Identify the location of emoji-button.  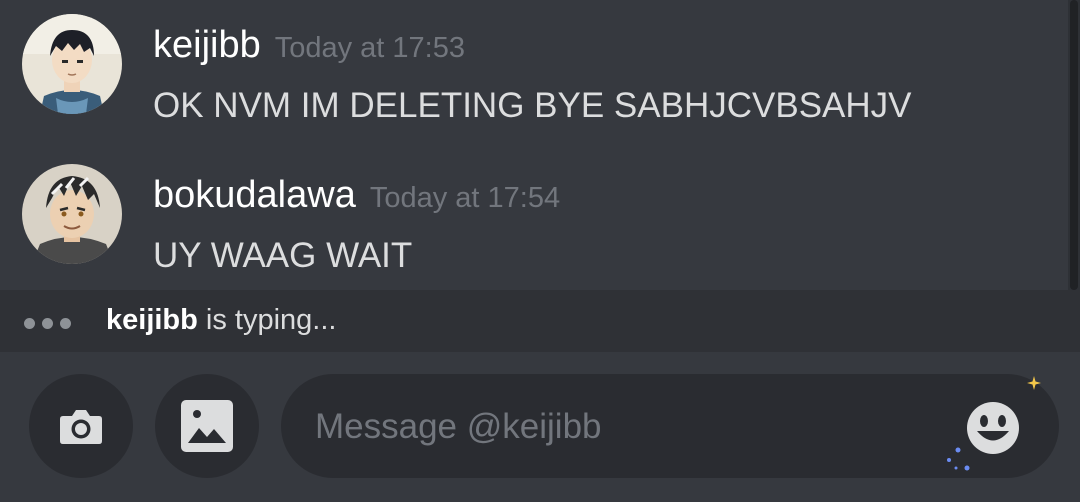
(993, 428).